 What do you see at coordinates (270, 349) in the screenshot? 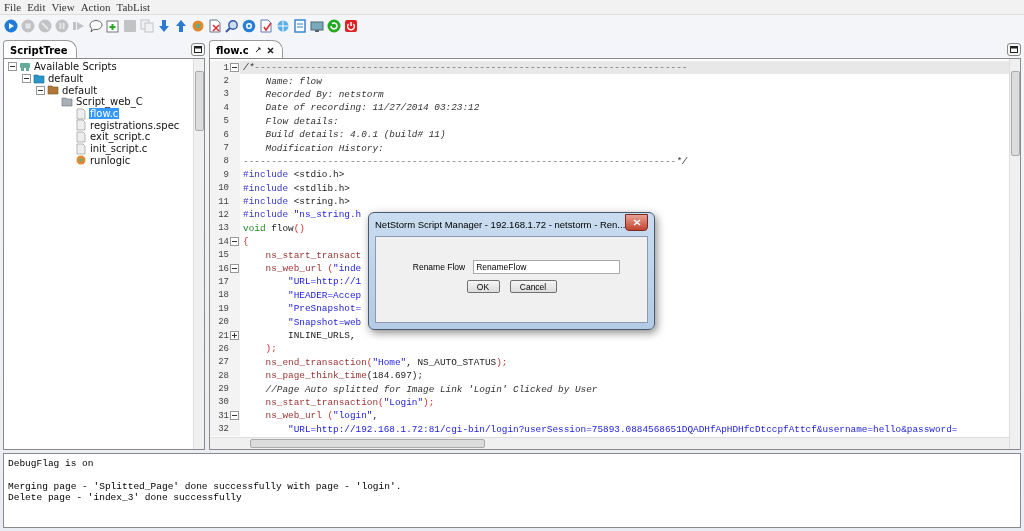
I see `code-line: );` at bounding box center [270, 349].